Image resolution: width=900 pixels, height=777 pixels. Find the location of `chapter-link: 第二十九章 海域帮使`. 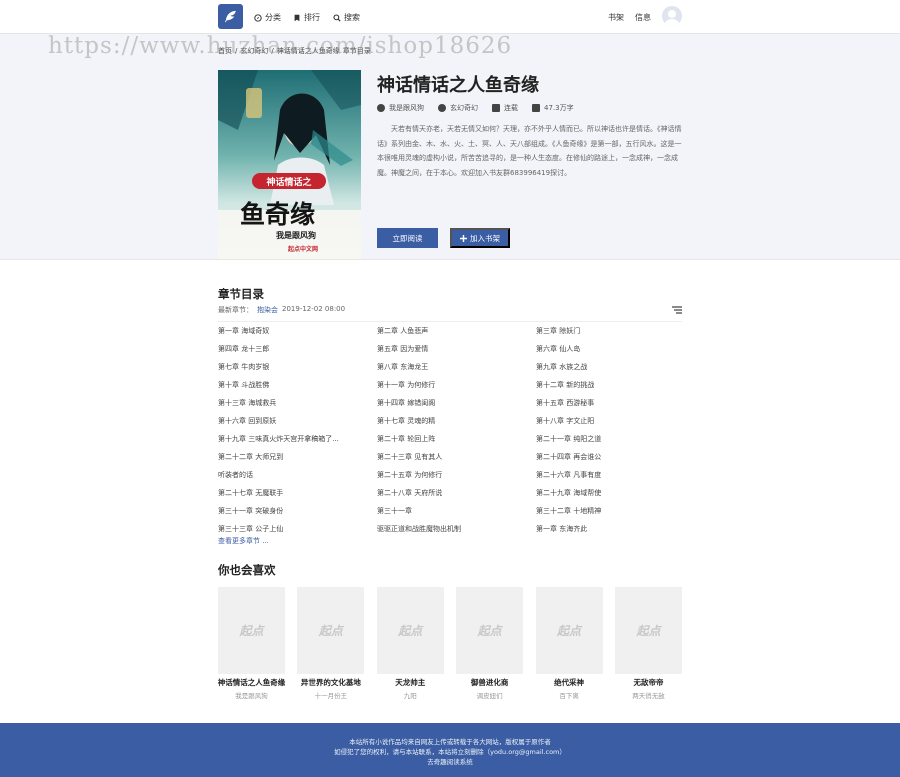

chapter-link: 第二十九章 海域帮使 is located at coordinates (609, 493).